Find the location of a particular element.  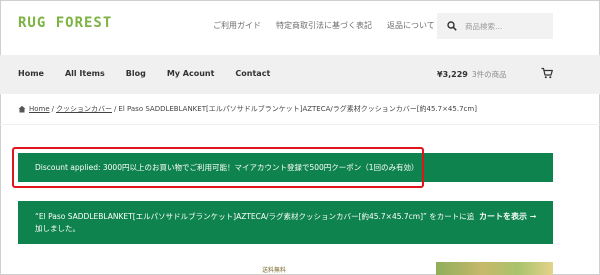

cart-summary: ¥3,229 3件の商品 is located at coordinates (472, 74).